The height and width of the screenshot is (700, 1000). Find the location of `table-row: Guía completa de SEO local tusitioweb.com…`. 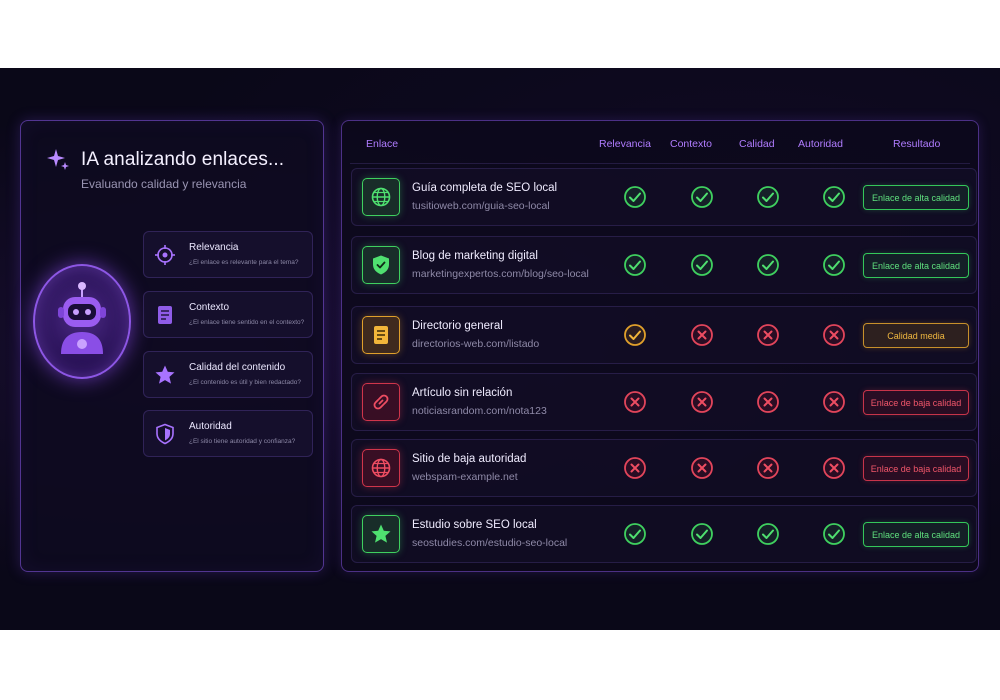

table-row: Guía completa de SEO local tusitioweb.com… is located at coordinates (664, 197).